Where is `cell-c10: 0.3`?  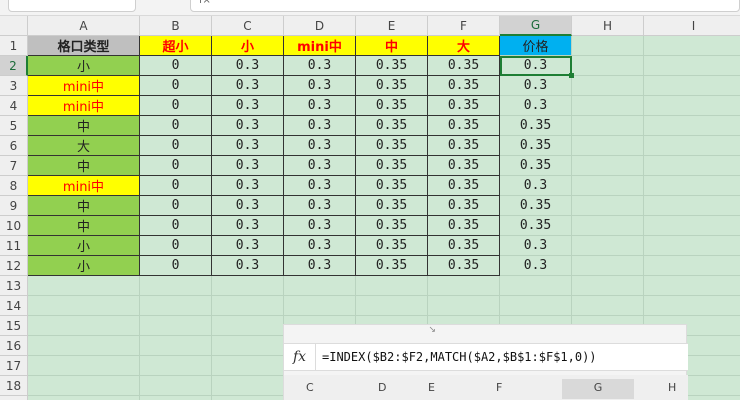 cell-c10: 0.3 is located at coordinates (248, 226).